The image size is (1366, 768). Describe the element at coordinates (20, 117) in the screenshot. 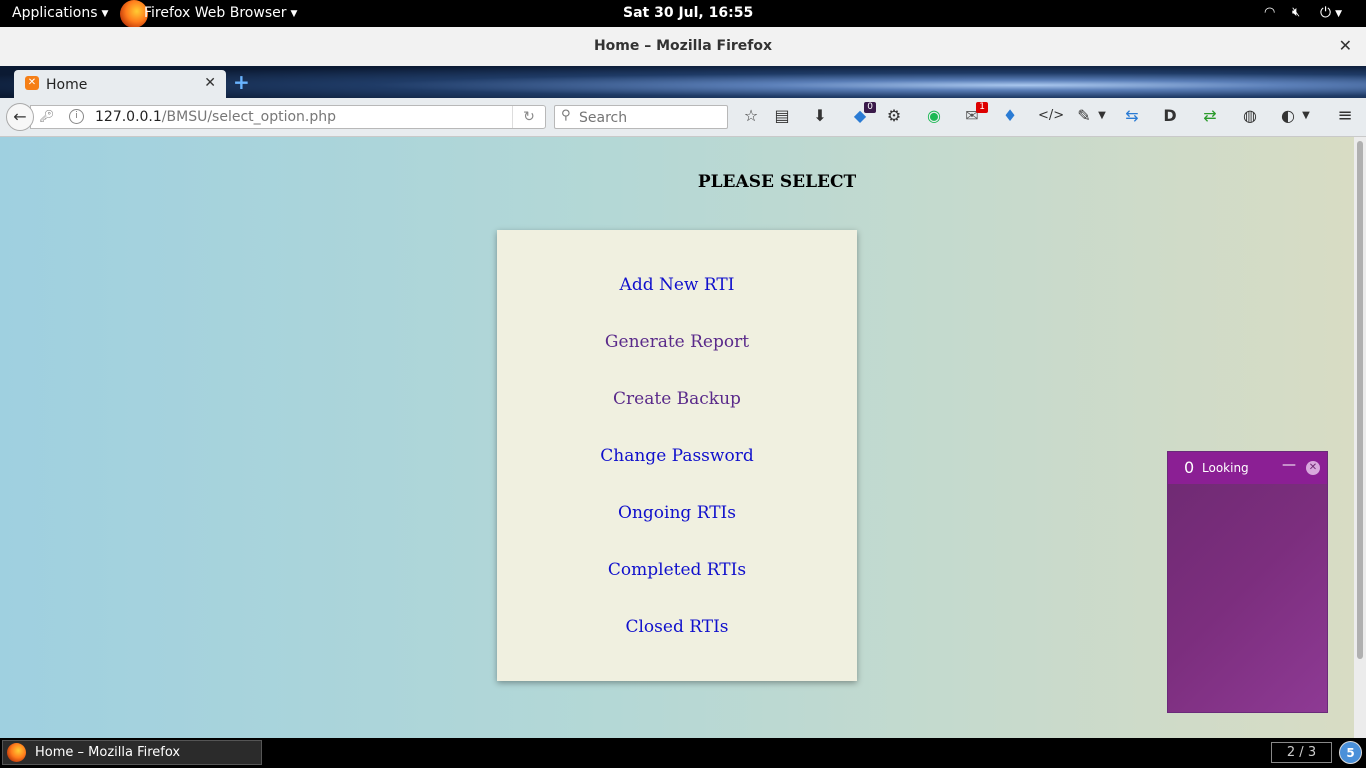

I see `back-button: ←` at that location.